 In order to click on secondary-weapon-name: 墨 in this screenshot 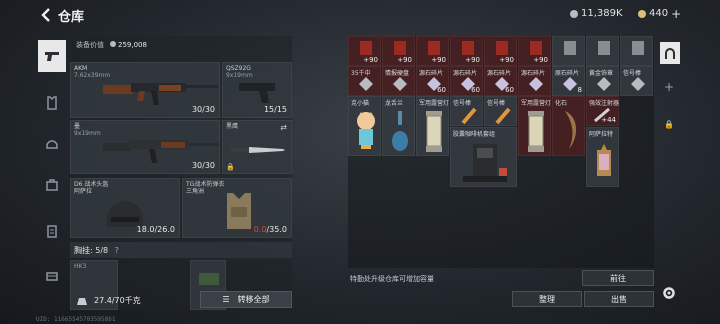, I will do `click(77, 126)`.